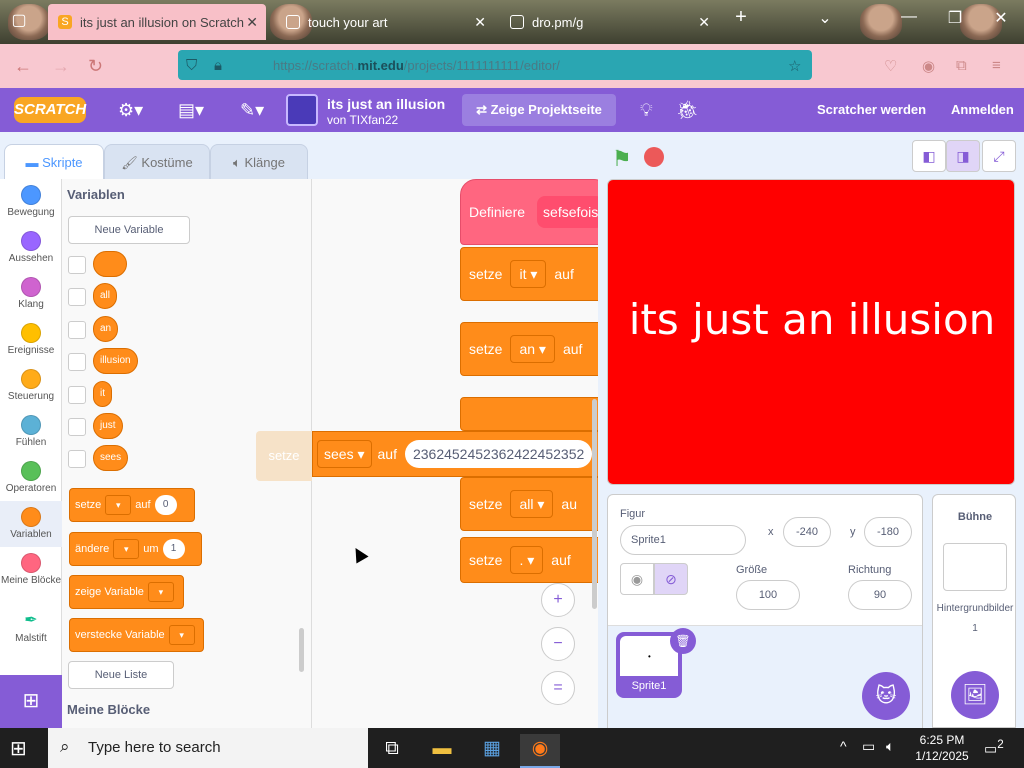  I want to click on windows-start-icon: ⊞, so click(18, 748).